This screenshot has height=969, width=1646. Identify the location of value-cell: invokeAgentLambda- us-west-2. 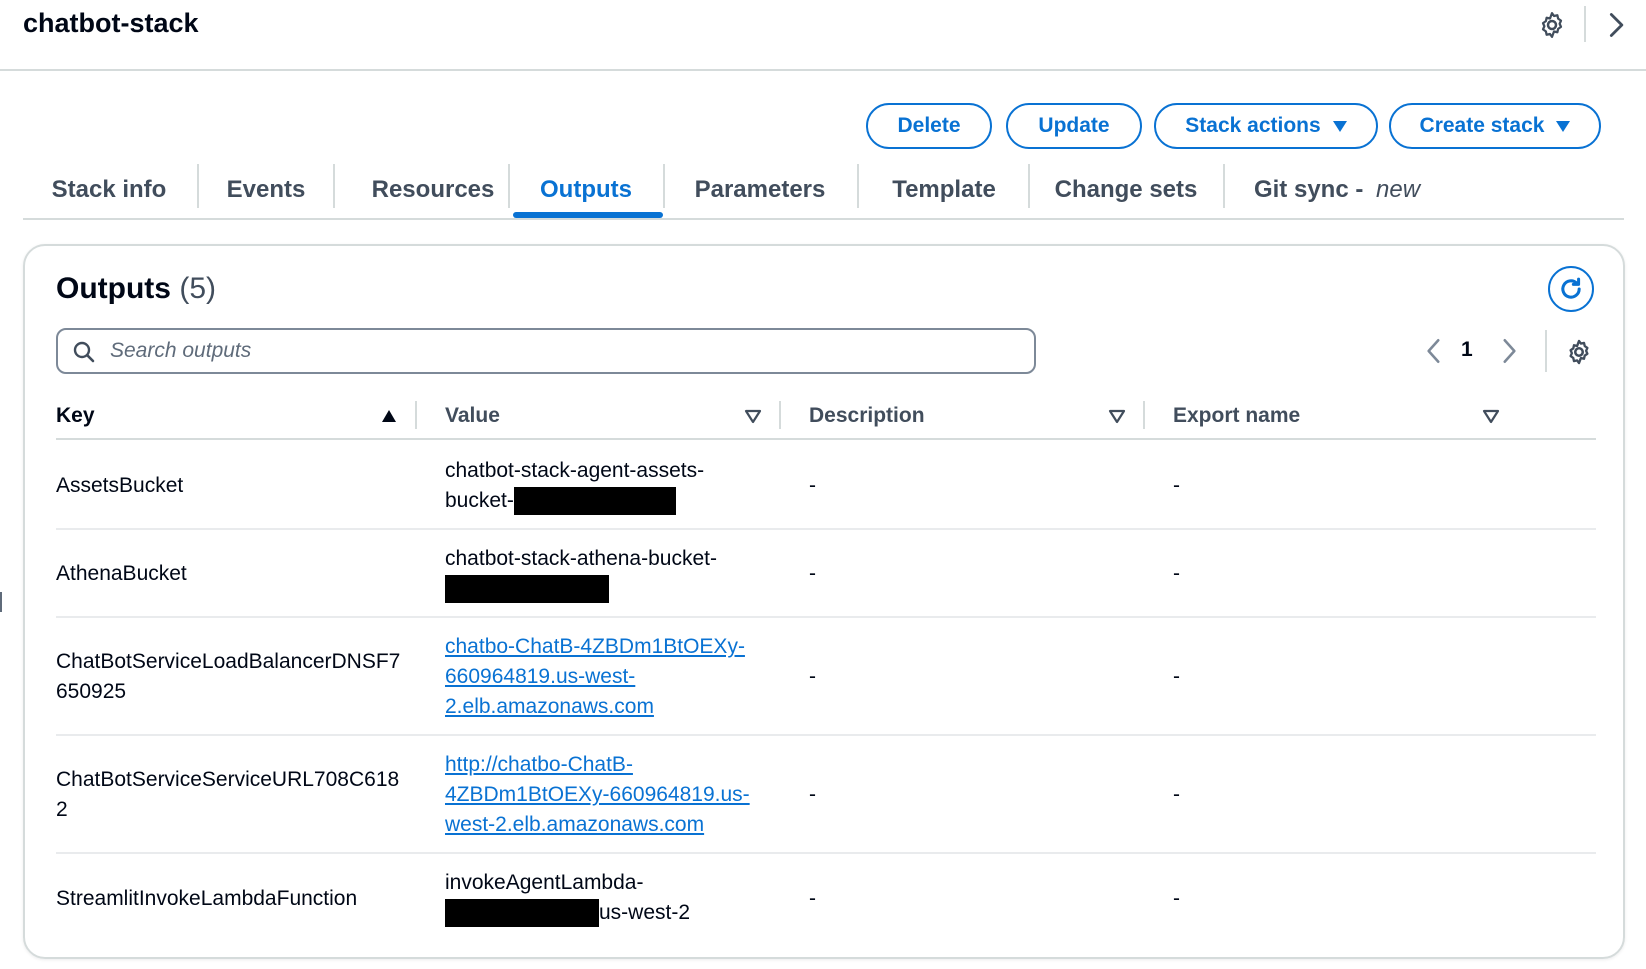
(567, 898).